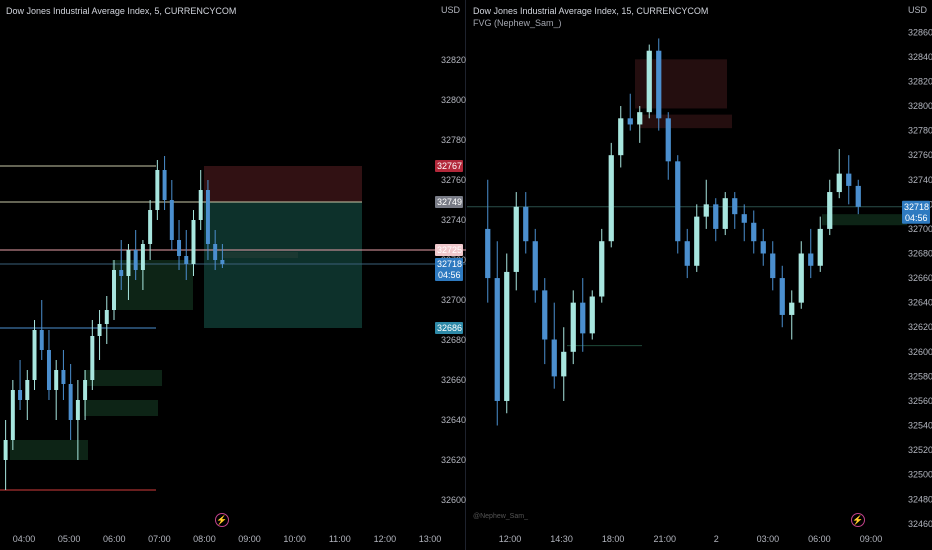  What do you see at coordinates (664, 539) in the screenshot?
I see `time-tick-label: 21:00` at bounding box center [664, 539].